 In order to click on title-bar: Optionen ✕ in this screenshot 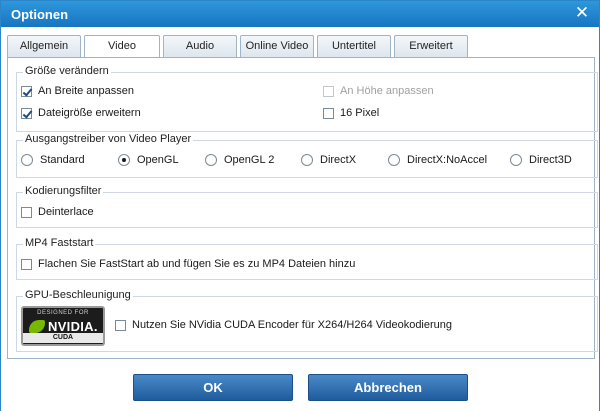, I will do `click(300, 14)`.